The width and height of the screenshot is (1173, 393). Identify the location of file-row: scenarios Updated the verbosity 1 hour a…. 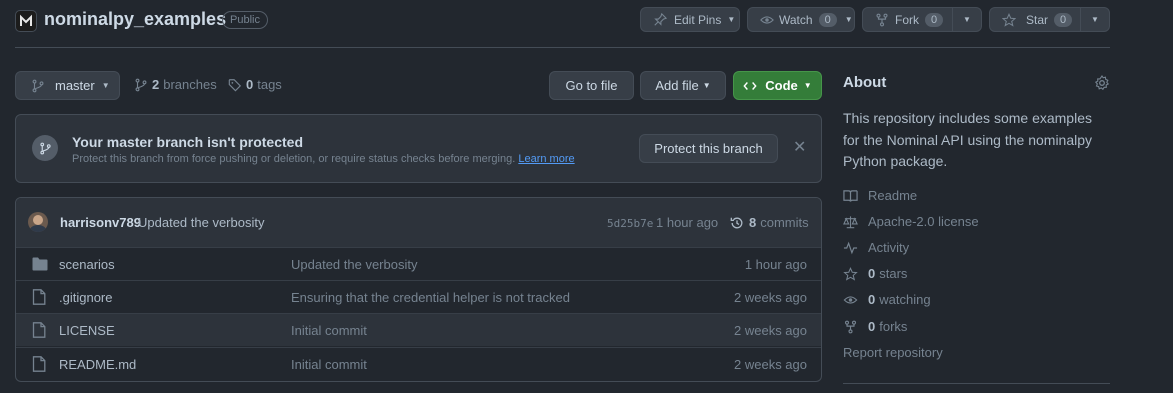
(418, 263).